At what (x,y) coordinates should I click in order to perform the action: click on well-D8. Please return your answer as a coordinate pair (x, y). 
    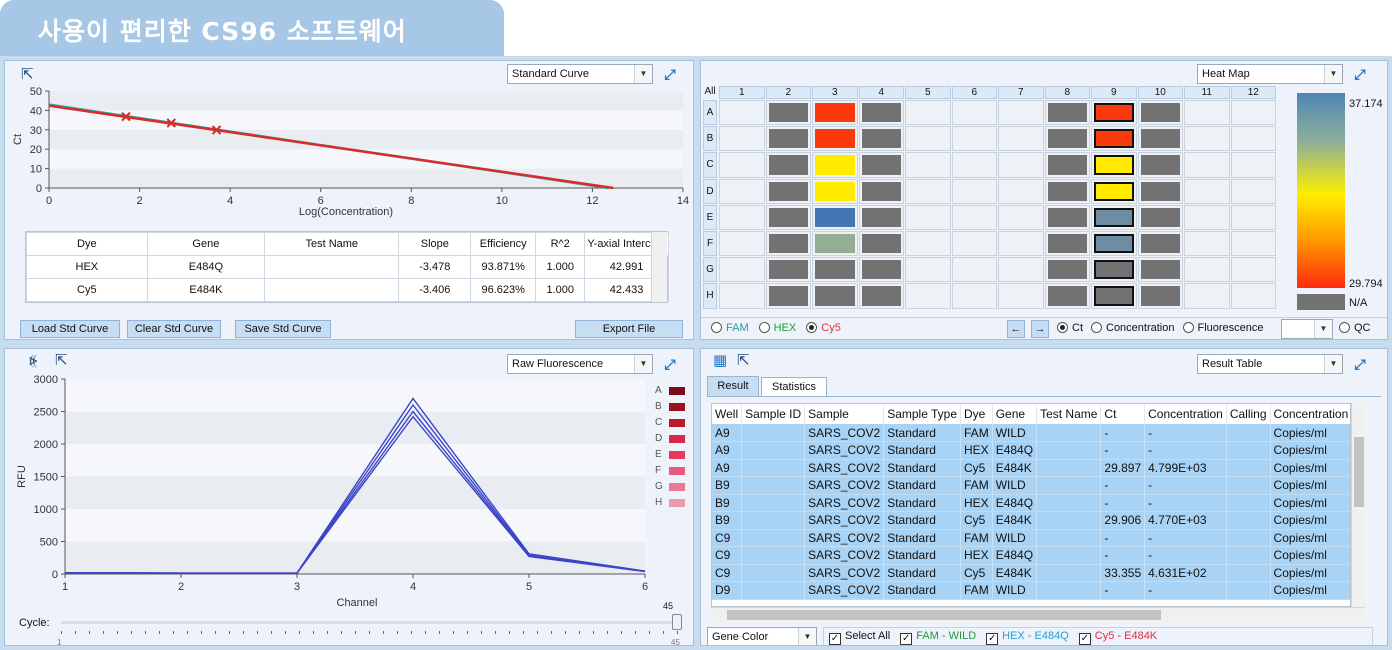
    Looking at the image, I should click on (1067, 191).